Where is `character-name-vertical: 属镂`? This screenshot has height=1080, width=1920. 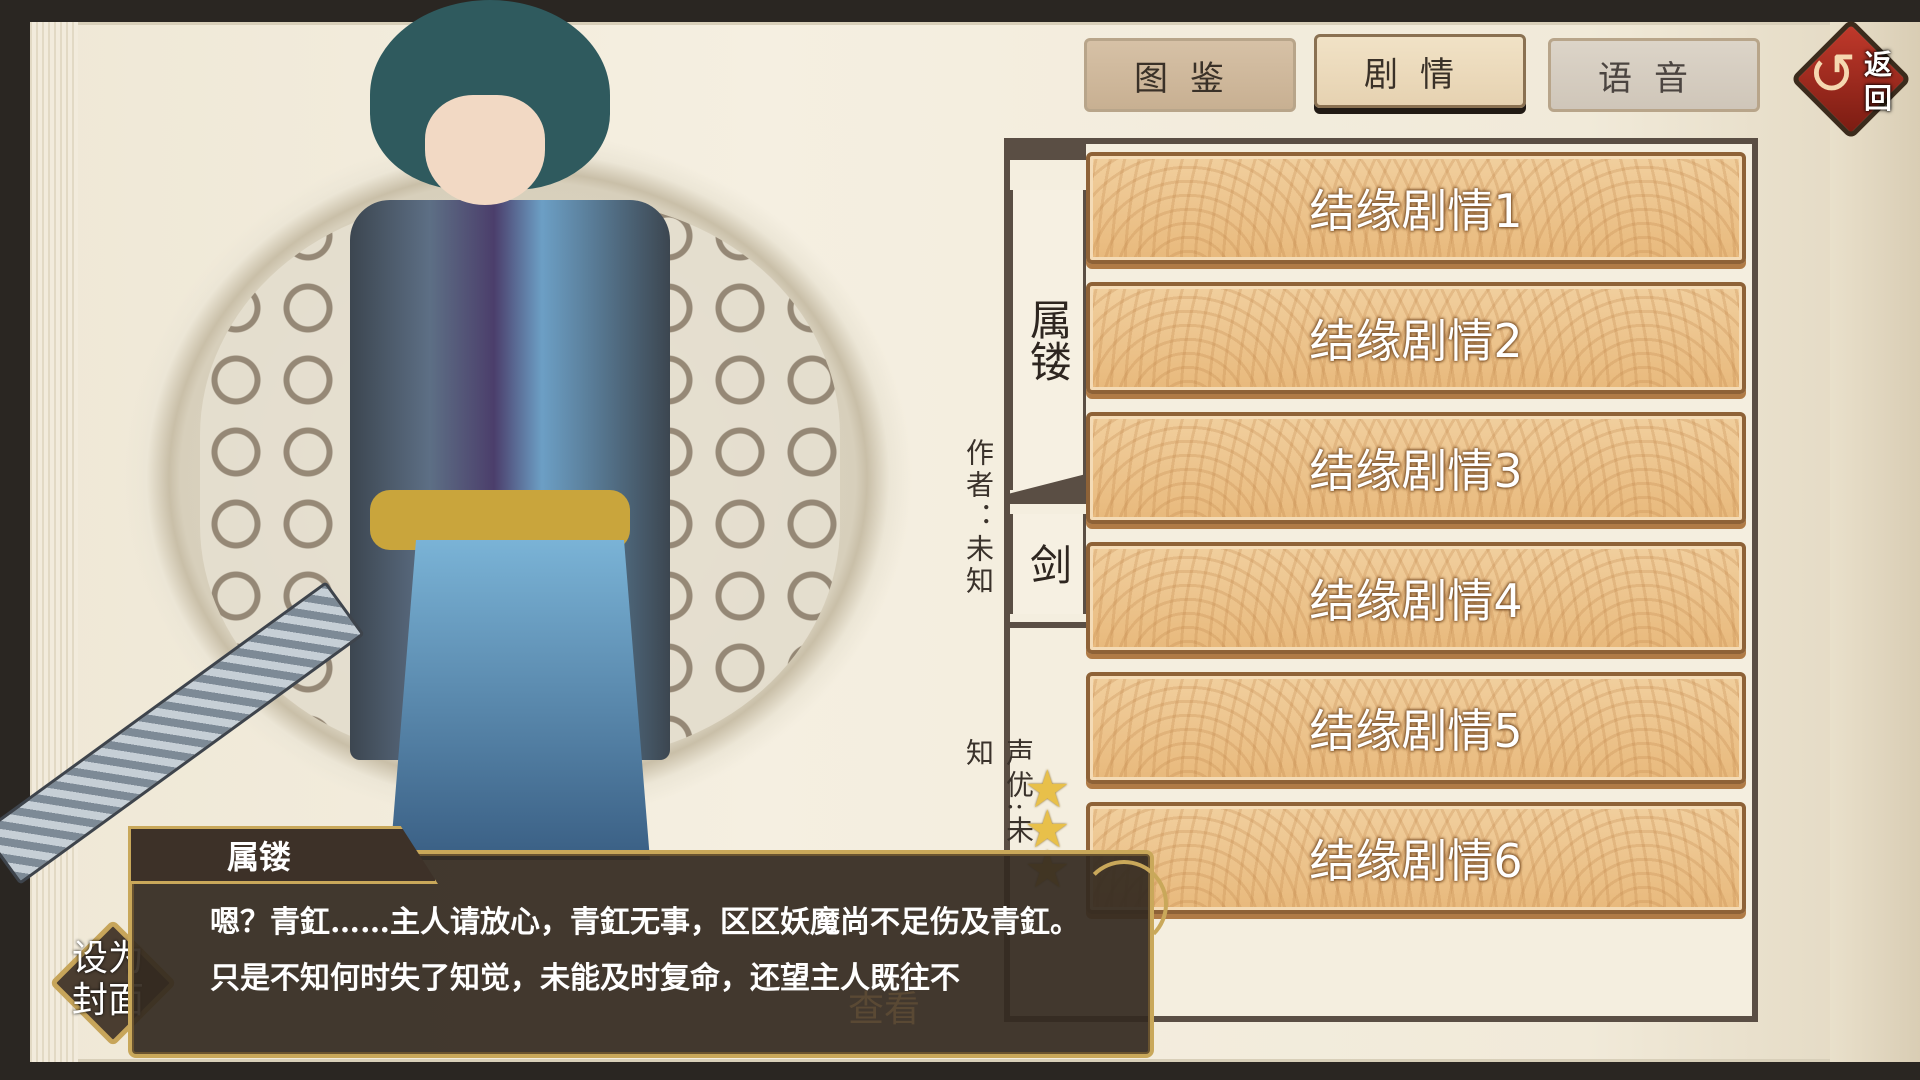 character-name-vertical: 属镂 is located at coordinates (1048, 340).